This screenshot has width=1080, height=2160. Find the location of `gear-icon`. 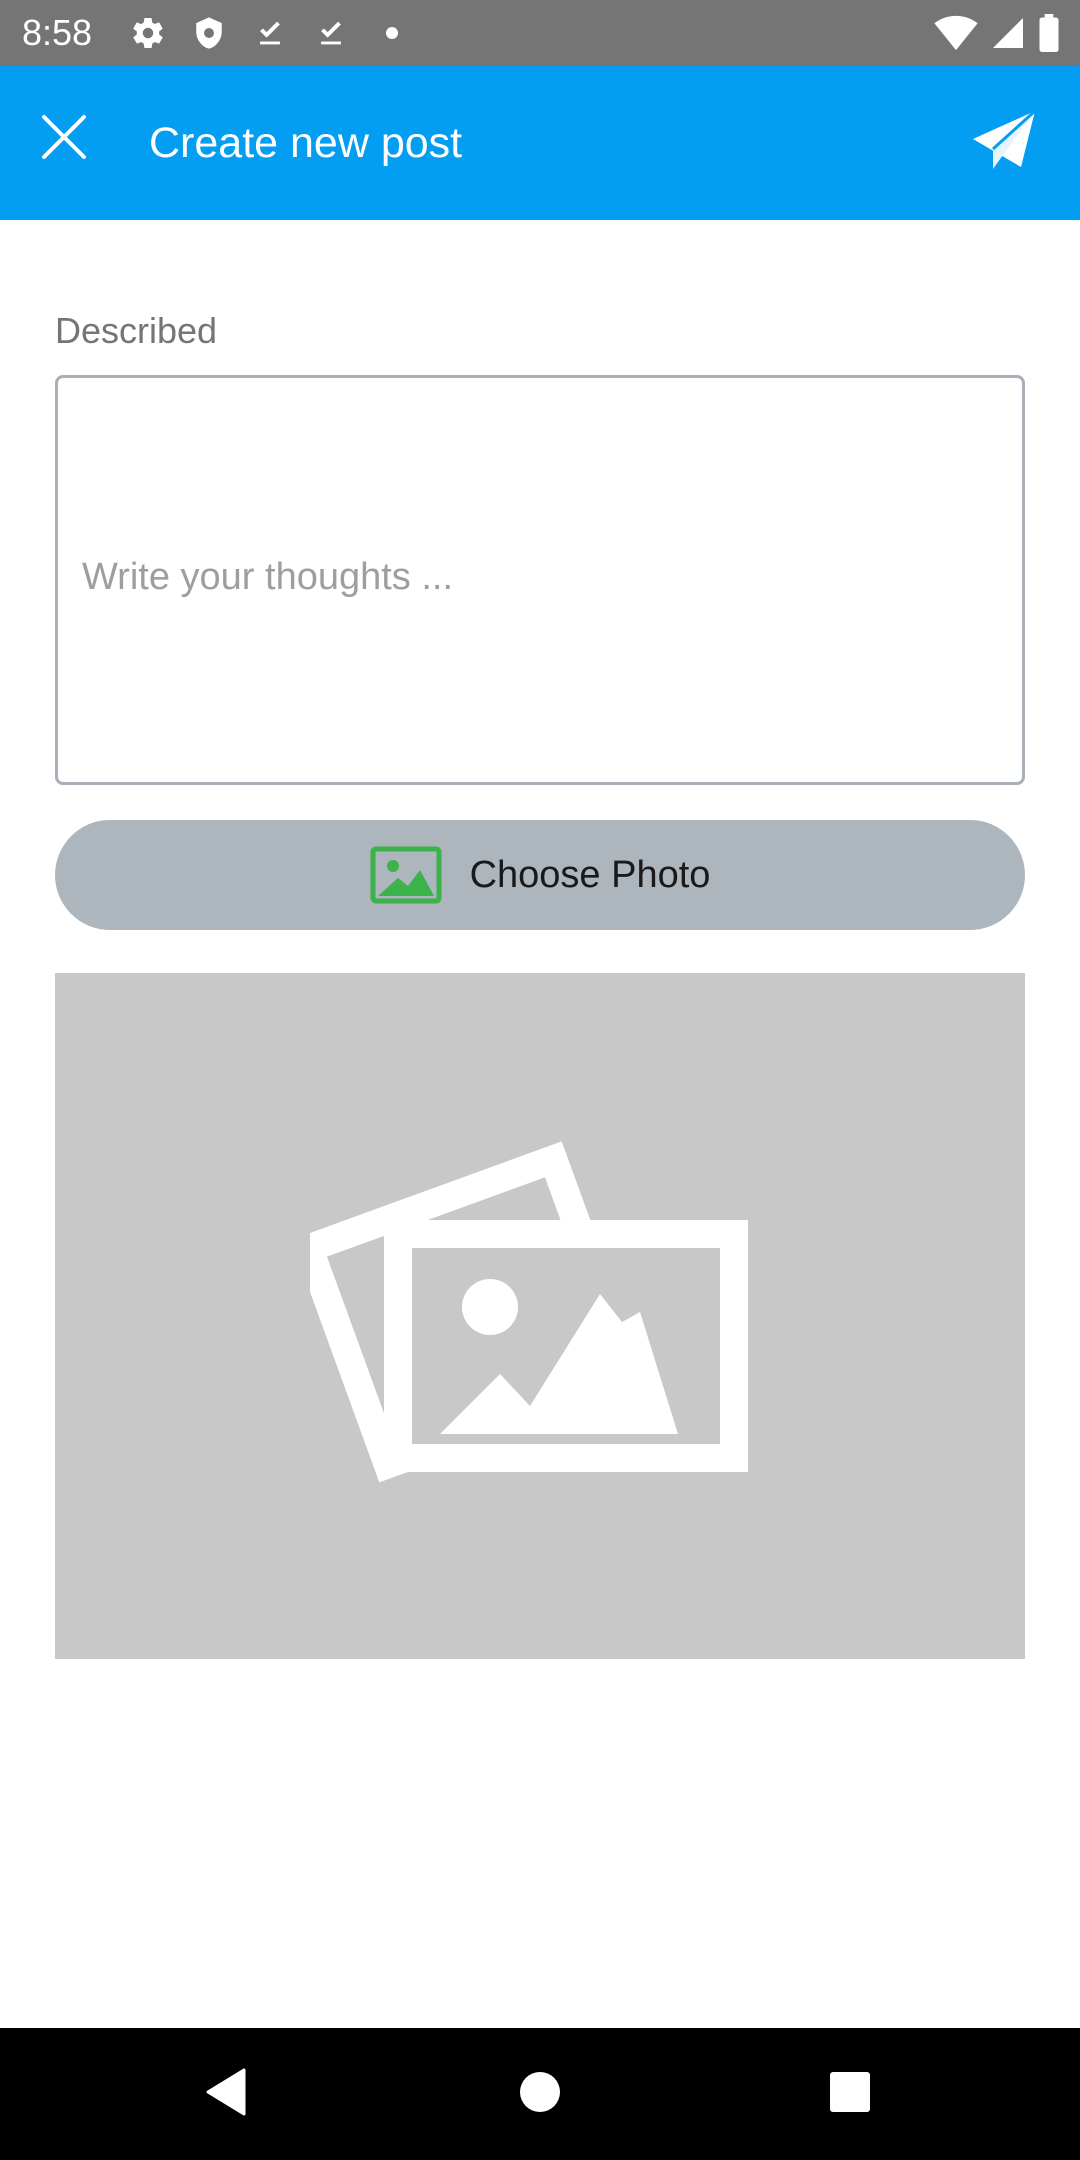

gear-icon is located at coordinates (148, 33).